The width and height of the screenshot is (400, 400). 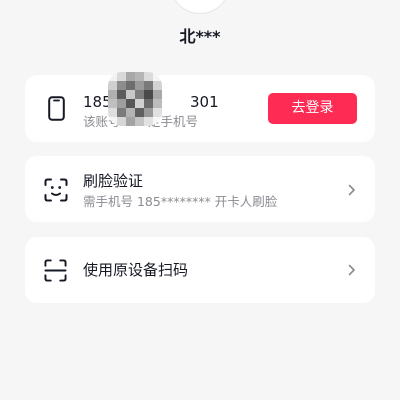 I want to click on option-title: 使用原设备扫码, so click(x=136, y=270).